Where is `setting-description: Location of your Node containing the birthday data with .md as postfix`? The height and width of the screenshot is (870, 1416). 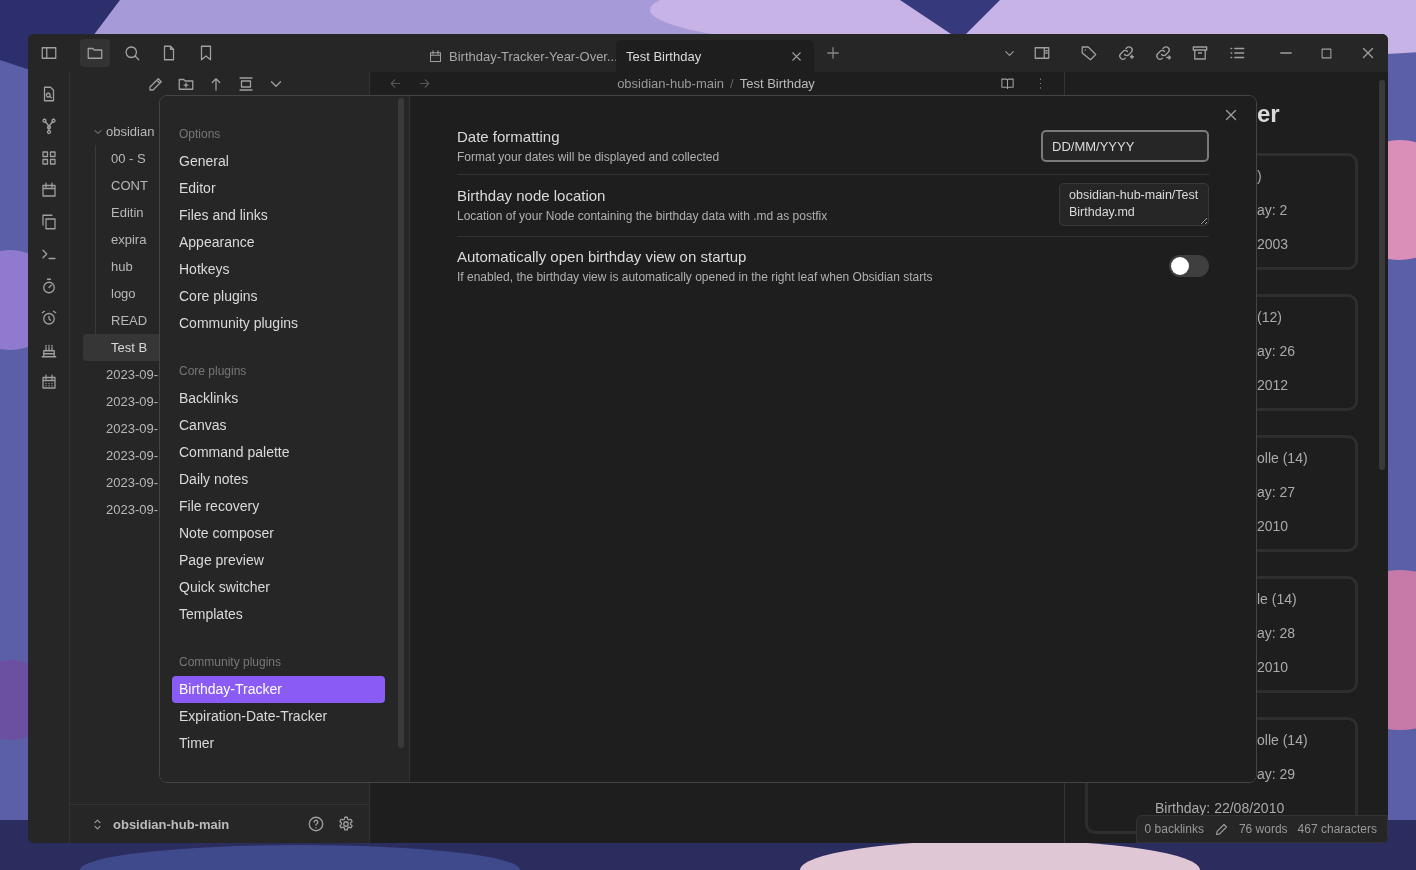 setting-description: Location of your Node containing the birthday data with .md as postfix is located at coordinates (643, 215).